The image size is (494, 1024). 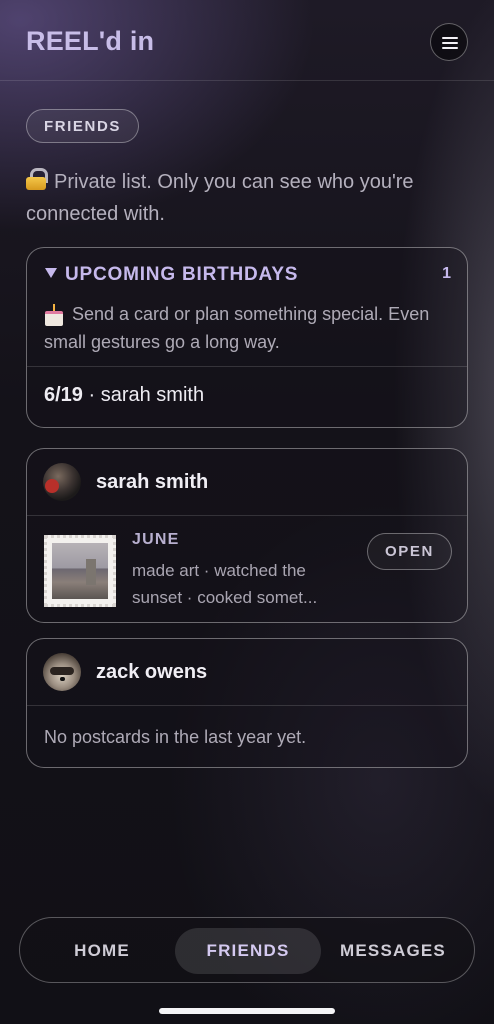 I want to click on friend-name: zack owens, so click(x=151, y=672).